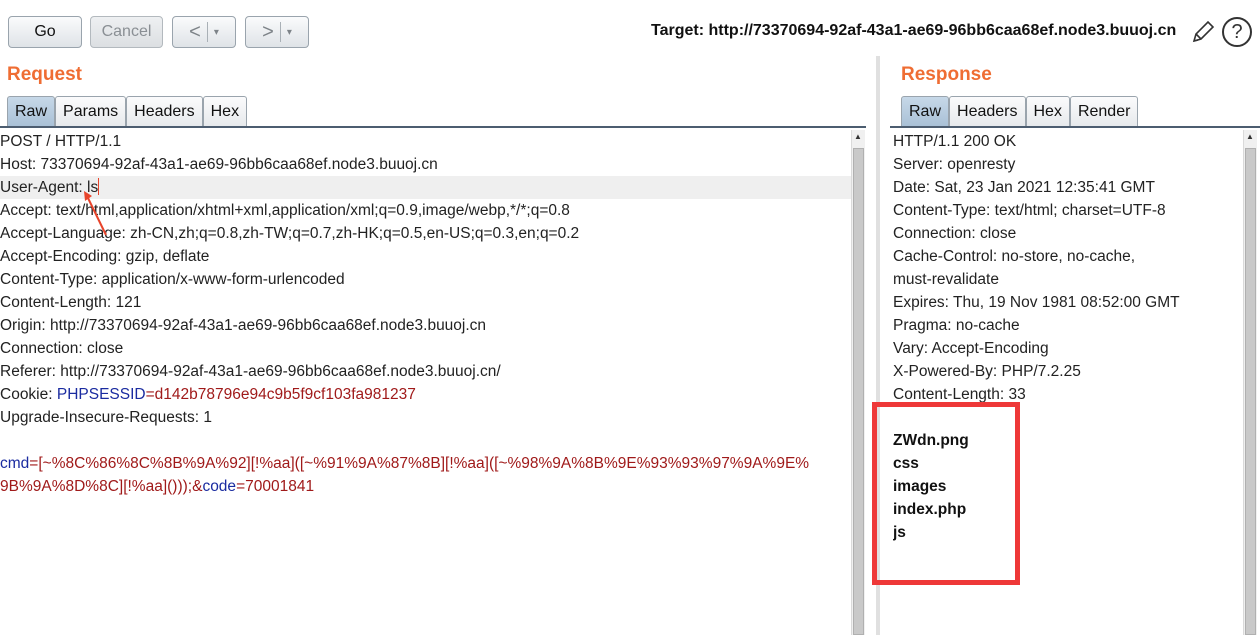  I want to click on pencil-icon, so click(1203, 32).